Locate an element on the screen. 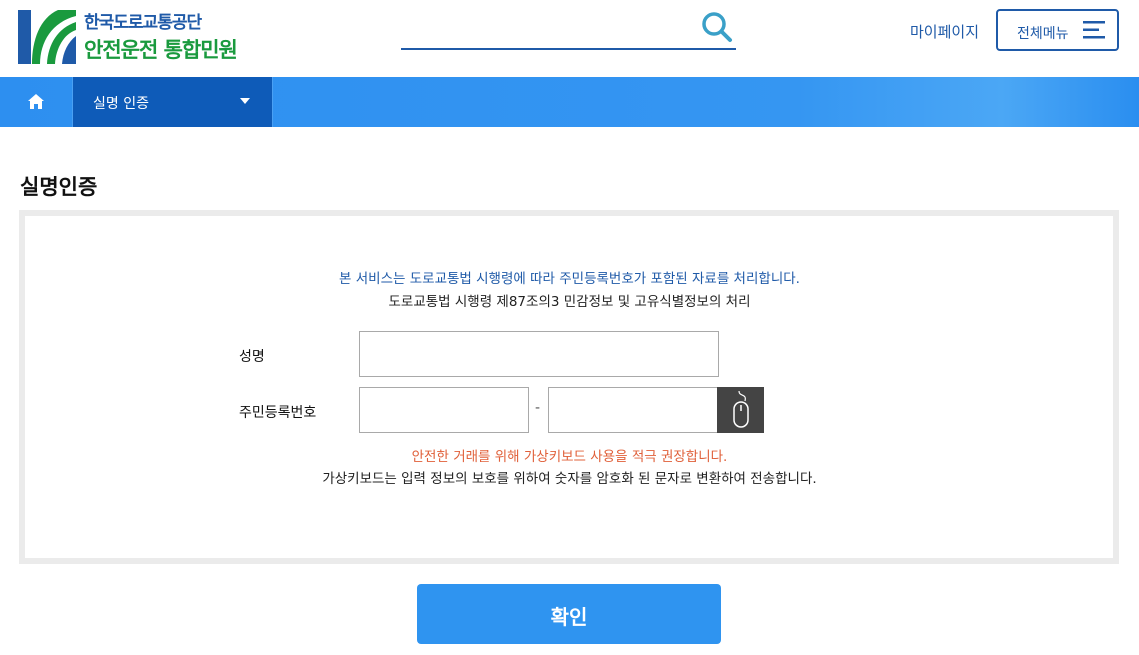 This screenshot has height=655, width=1139. site-logo: 한국도로교통공단 안전운전 통합민원 is located at coordinates (143, 37).